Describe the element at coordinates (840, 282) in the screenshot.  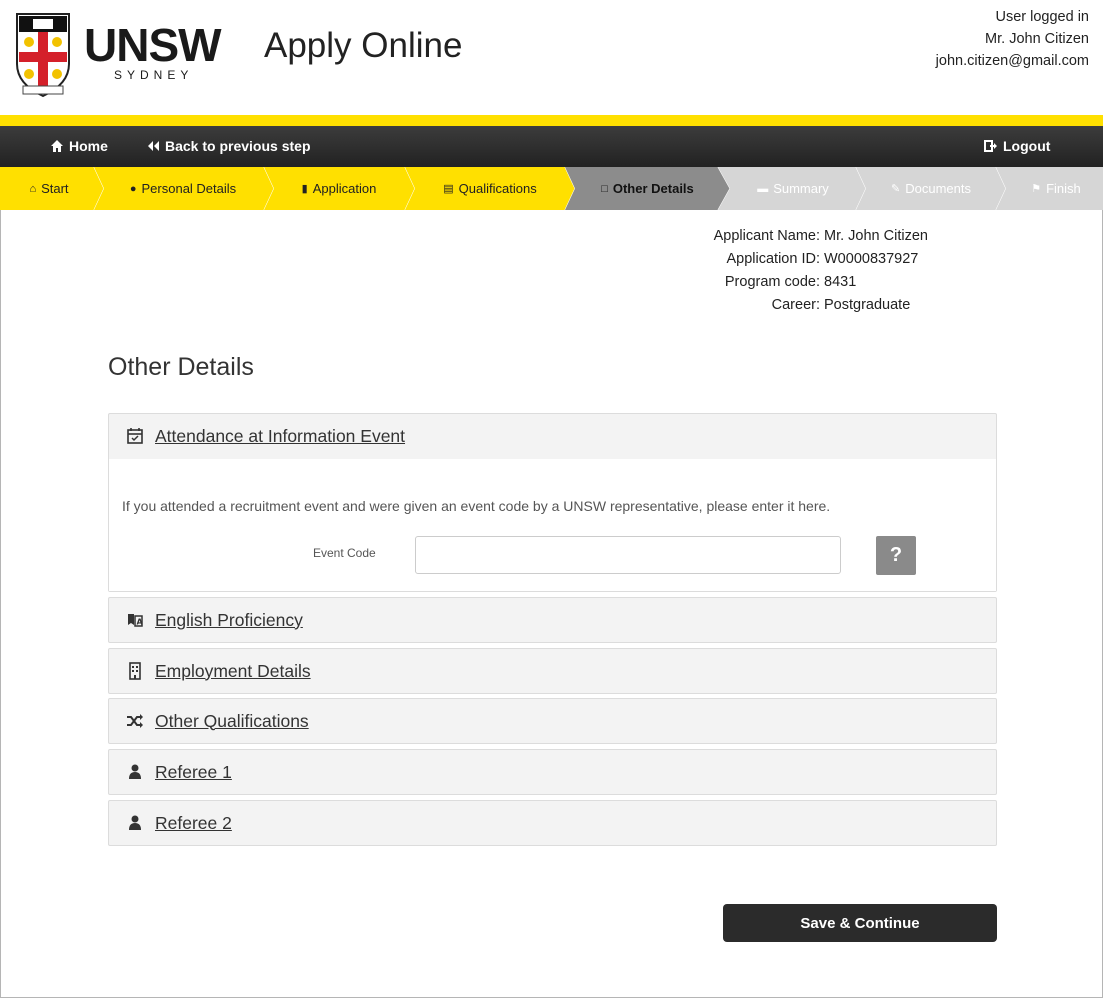
I see `program-code: 8431` at that location.